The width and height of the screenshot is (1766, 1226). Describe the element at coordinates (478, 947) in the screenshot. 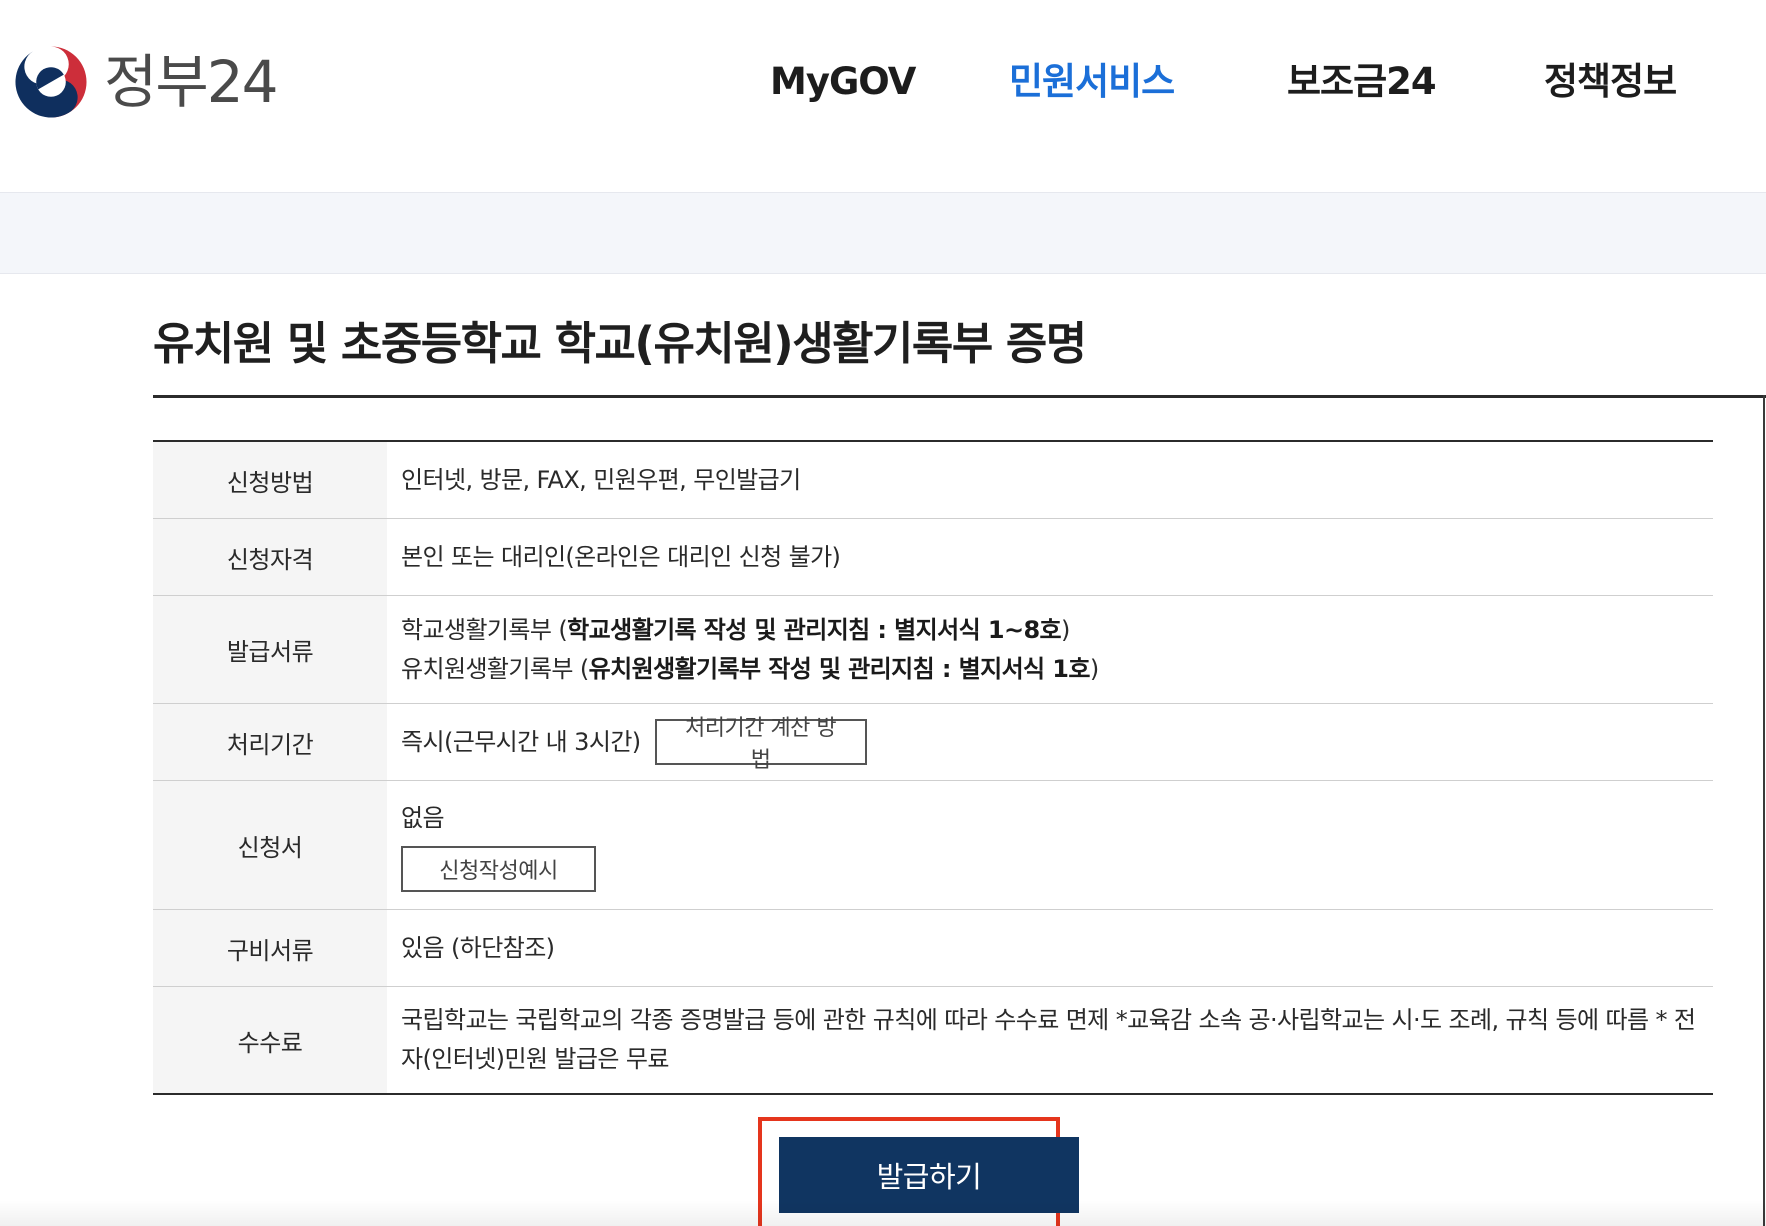

I see `required-docs-value: 있음 (하단참조)` at that location.